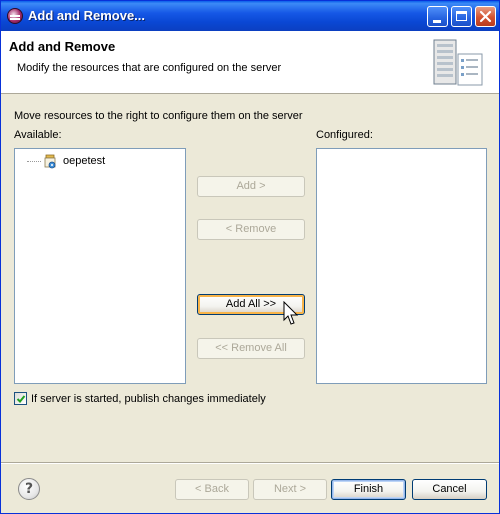  Describe the element at coordinates (84, 161) in the screenshot. I see `list-item-label: oepetest` at that location.